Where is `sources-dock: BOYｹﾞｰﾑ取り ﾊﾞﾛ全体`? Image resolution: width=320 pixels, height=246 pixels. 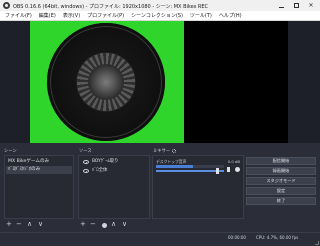 sources-dock: BOYｹﾞｰﾑ取り ﾊﾞﾛ全体 is located at coordinates (114, 187).